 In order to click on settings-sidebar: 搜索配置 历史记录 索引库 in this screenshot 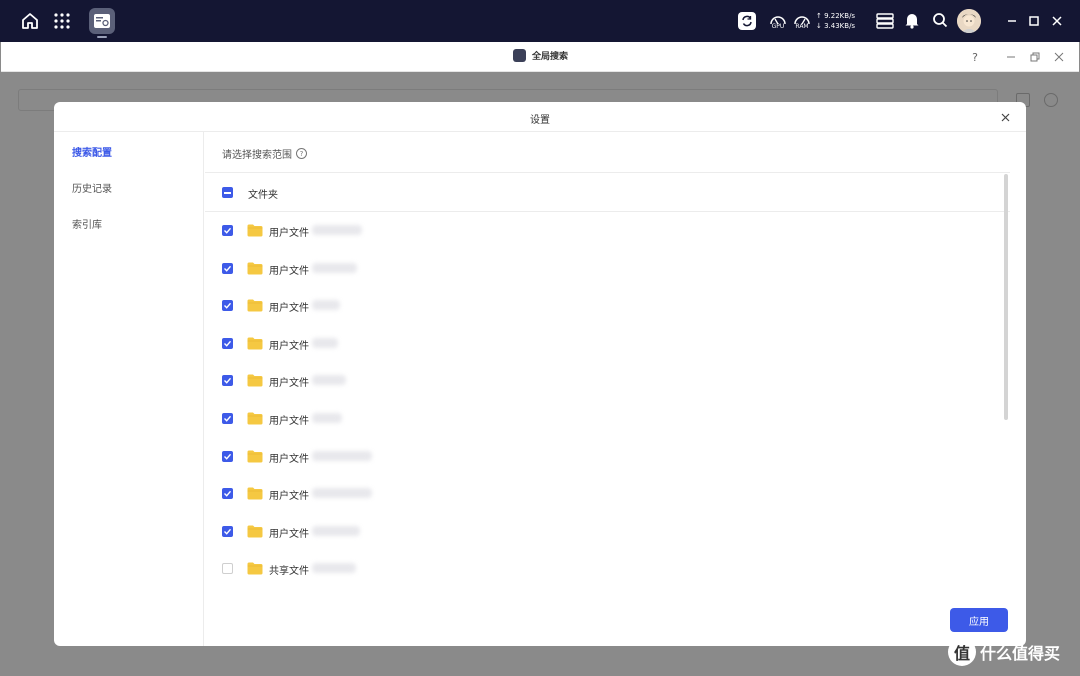, I will do `click(129, 389)`.